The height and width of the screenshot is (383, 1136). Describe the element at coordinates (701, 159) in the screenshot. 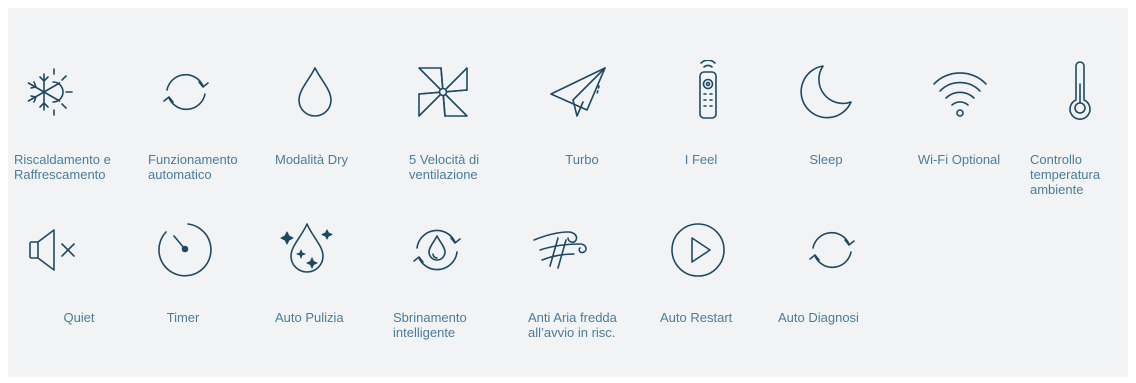

I see `feature-label: I Feel` at that location.